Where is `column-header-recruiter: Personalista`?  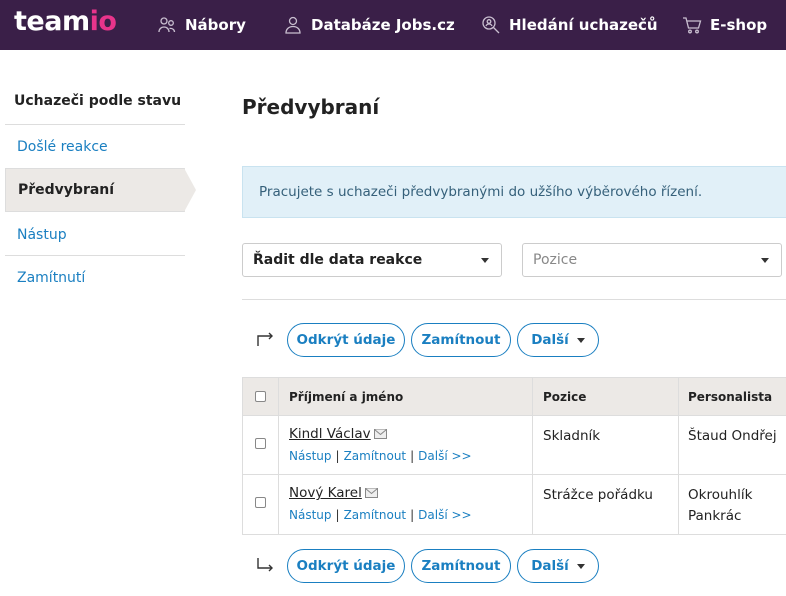 column-header-recruiter: Personalista is located at coordinates (730, 397).